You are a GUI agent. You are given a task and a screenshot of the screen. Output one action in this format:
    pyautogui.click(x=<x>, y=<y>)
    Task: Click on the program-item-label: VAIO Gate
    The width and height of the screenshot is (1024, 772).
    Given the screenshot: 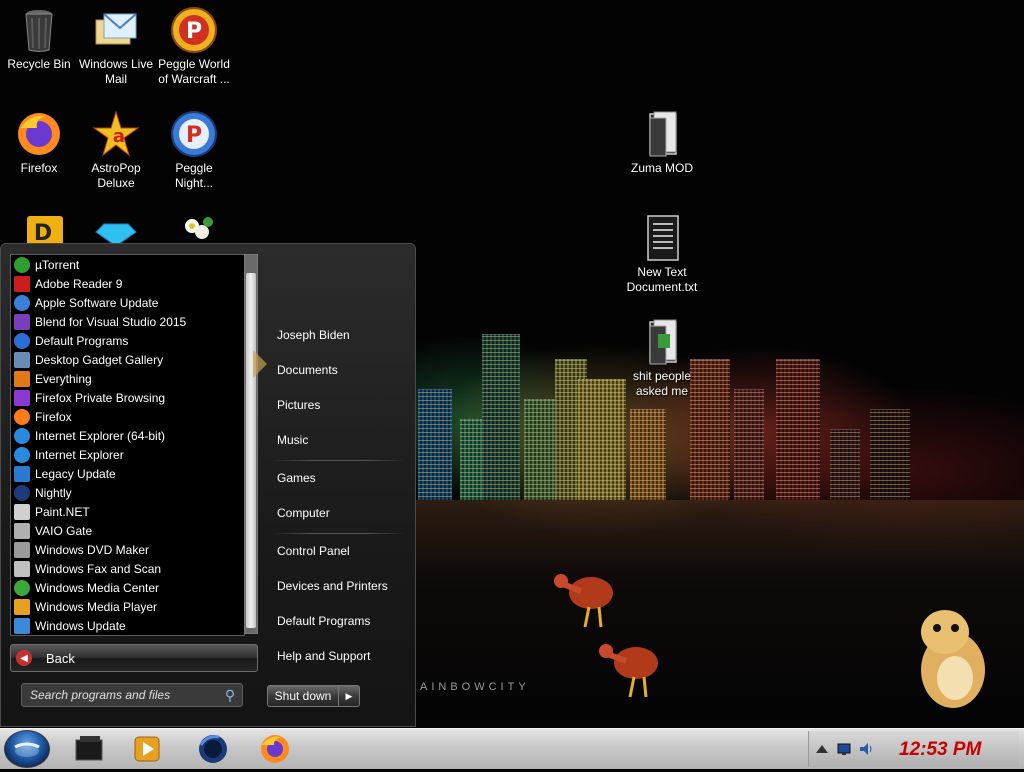 What is the action you would take?
    pyautogui.click(x=64, y=530)
    